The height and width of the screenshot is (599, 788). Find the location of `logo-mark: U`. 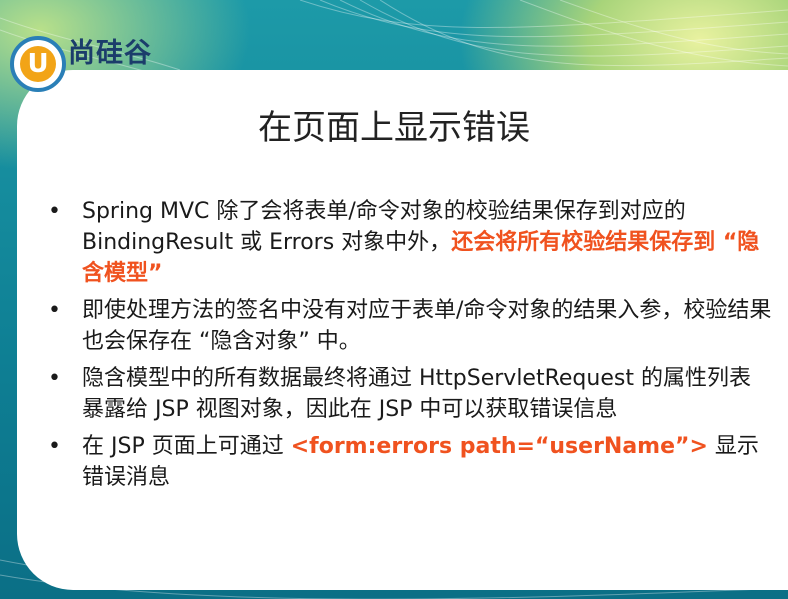

logo-mark: U is located at coordinates (38, 64).